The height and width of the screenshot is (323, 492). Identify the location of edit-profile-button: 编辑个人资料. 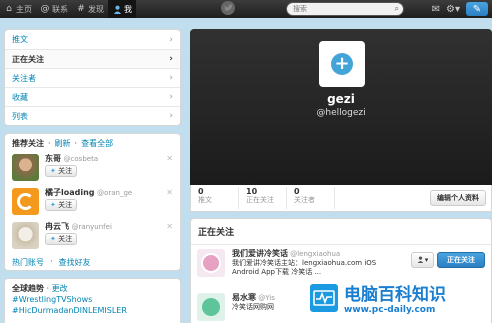
(458, 198).